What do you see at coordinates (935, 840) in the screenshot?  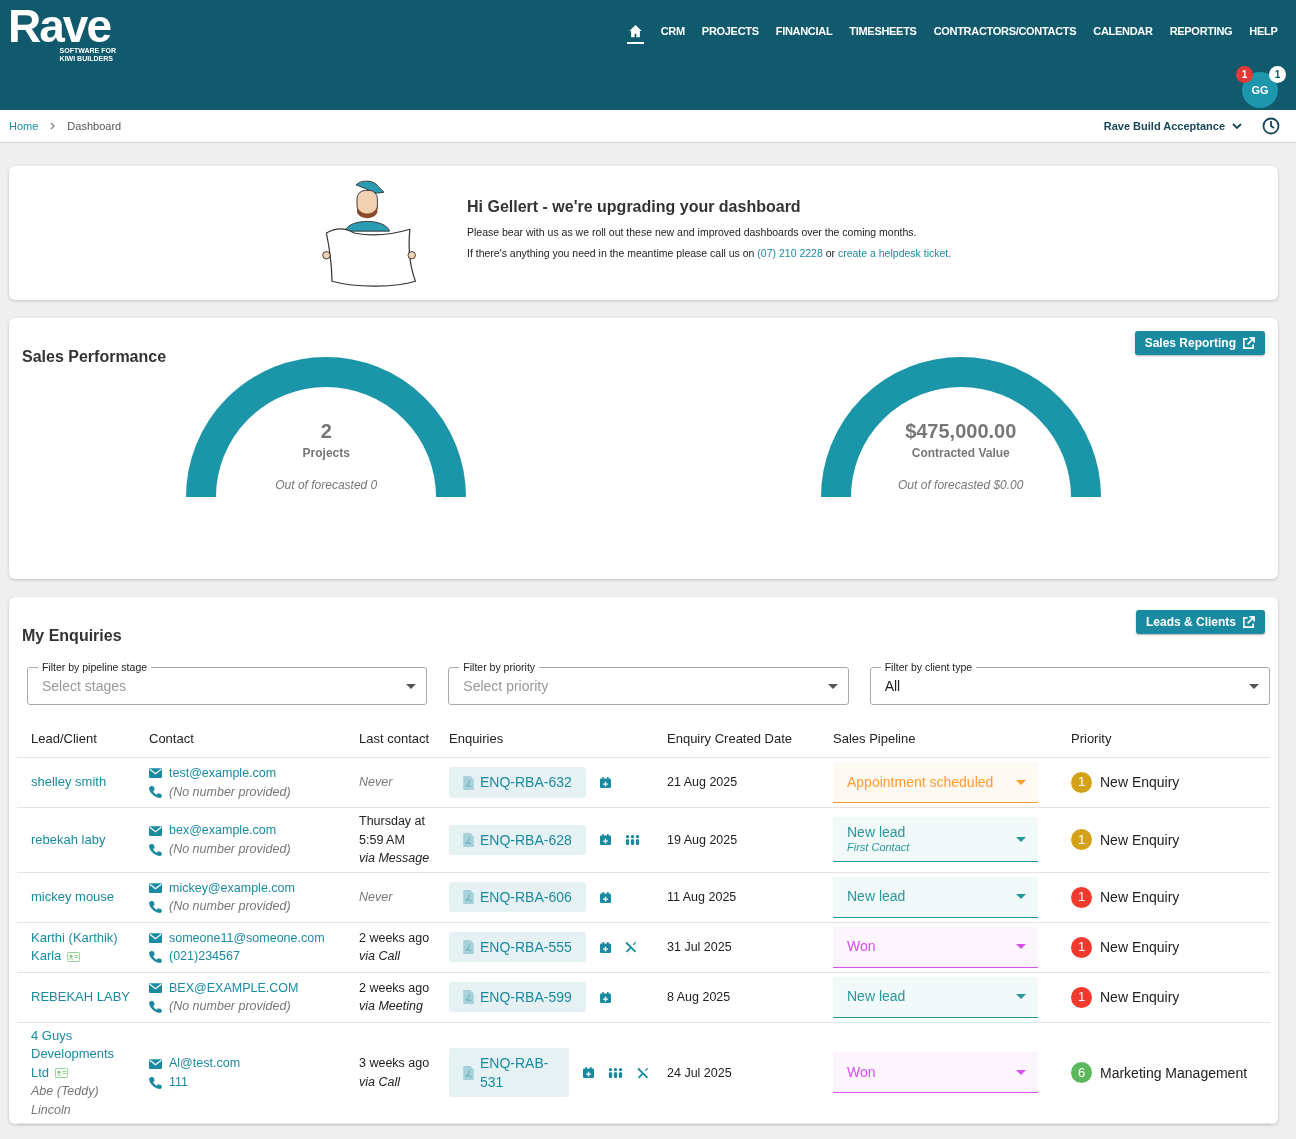 I see `pipeline-dropdown: New lead First Contact` at bounding box center [935, 840].